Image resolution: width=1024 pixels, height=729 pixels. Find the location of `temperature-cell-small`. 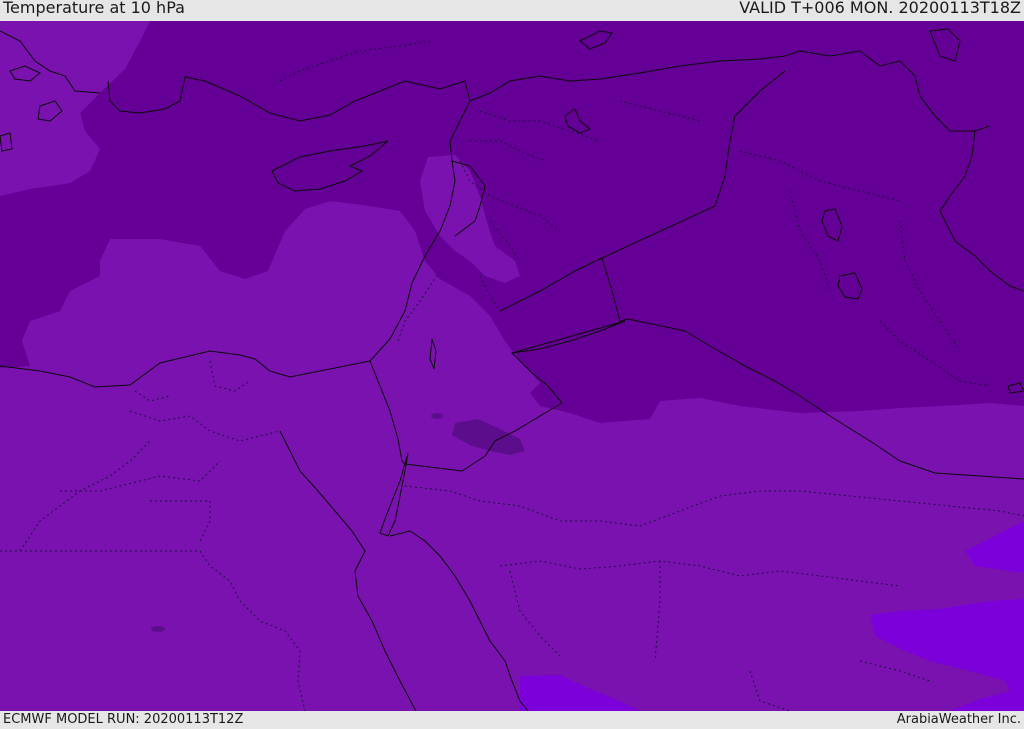

temperature-cell-small is located at coordinates (437, 416).